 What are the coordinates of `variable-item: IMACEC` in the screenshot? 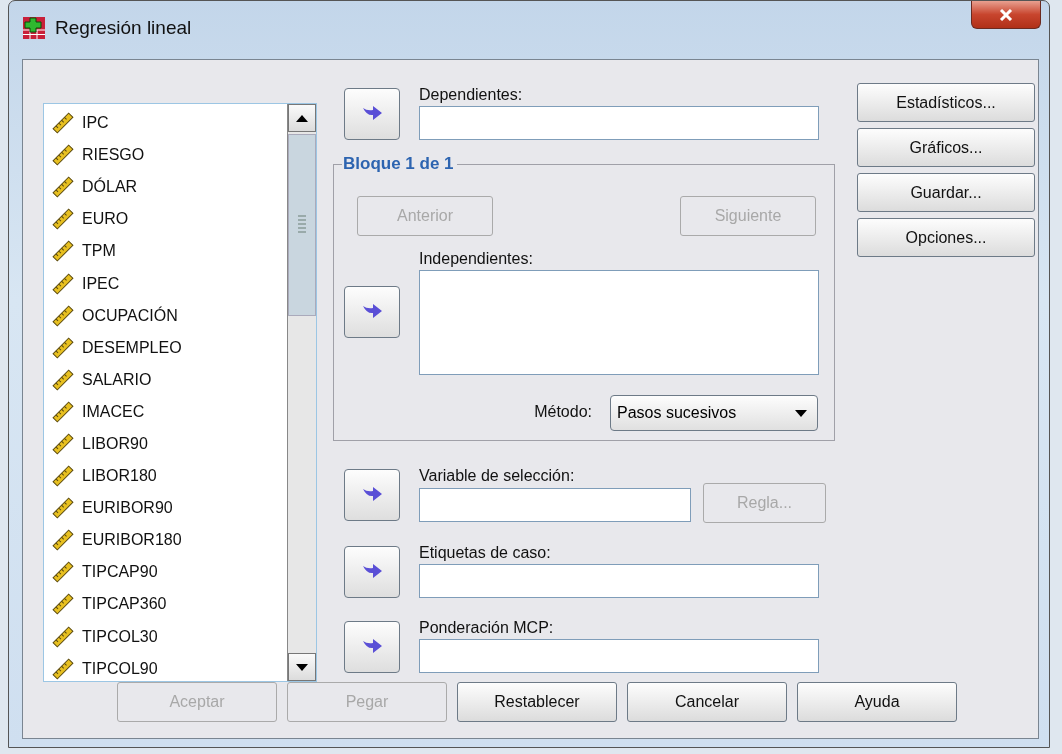 It's located at (165, 411).